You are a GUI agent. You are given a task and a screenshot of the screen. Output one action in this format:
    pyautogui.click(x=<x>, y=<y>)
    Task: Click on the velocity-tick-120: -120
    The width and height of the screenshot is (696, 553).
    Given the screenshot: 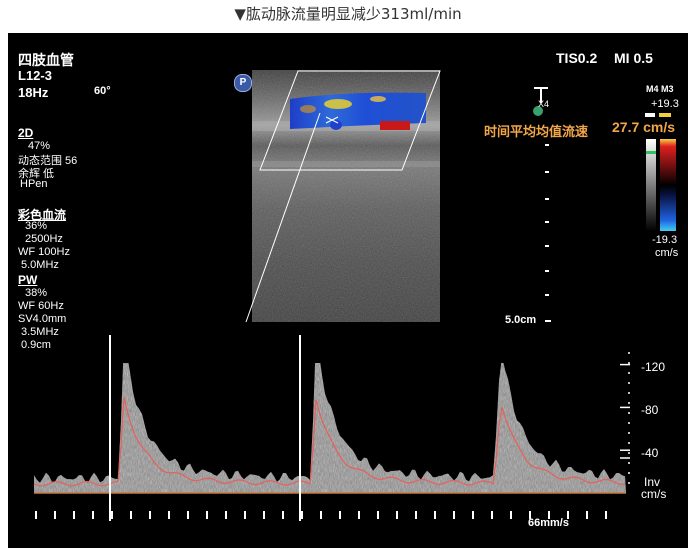 What is the action you would take?
    pyautogui.click(x=653, y=367)
    